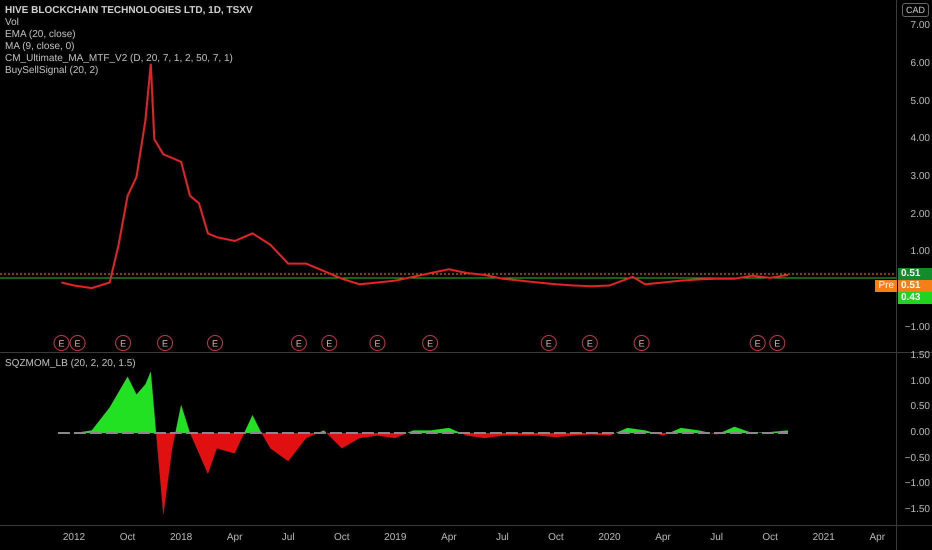  Describe the element at coordinates (129, 59) in the screenshot. I see `study-label: CM_Ultimate_MA_MTF_V2 (D, 20, 7, 1, 2, 50, 7, 1)` at that location.